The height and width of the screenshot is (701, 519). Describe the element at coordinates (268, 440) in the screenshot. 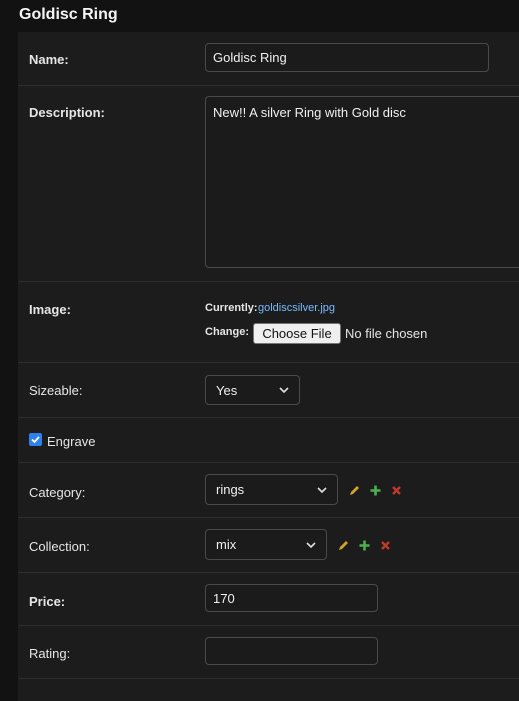

I see `engrave-row: Engrave` at that location.